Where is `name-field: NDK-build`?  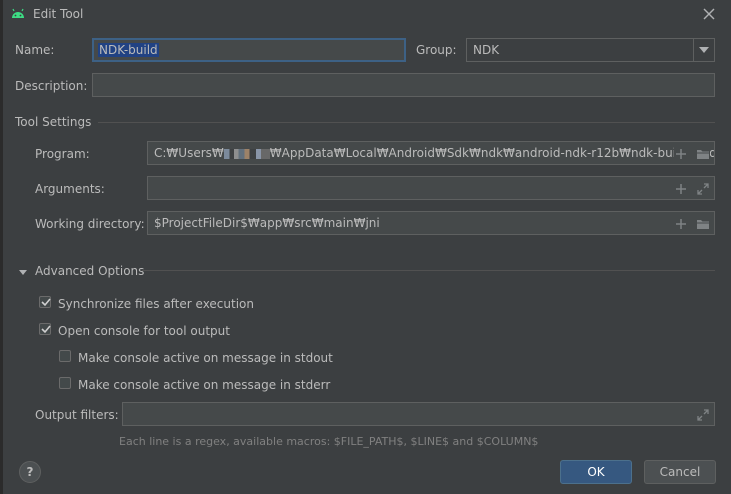
name-field: NDK-build is located at coordinates (249, 50).